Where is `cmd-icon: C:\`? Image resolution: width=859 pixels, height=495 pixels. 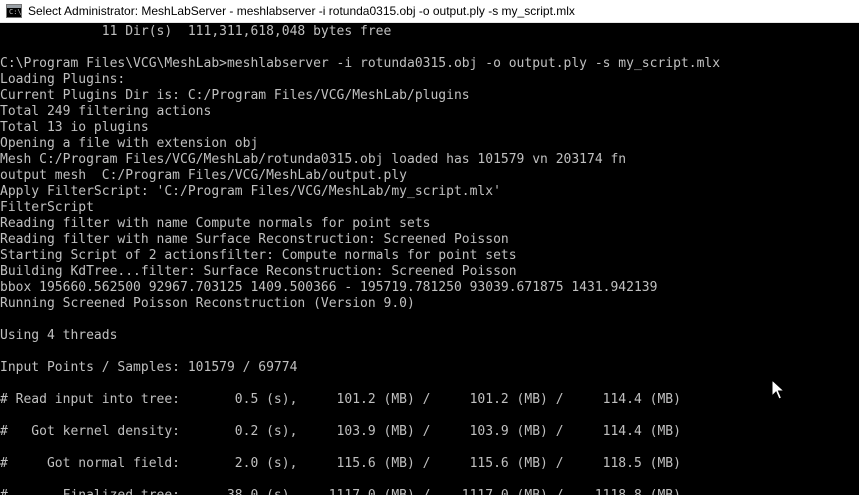 cmd-icon: C:\ is located at coordinates (14, 11).